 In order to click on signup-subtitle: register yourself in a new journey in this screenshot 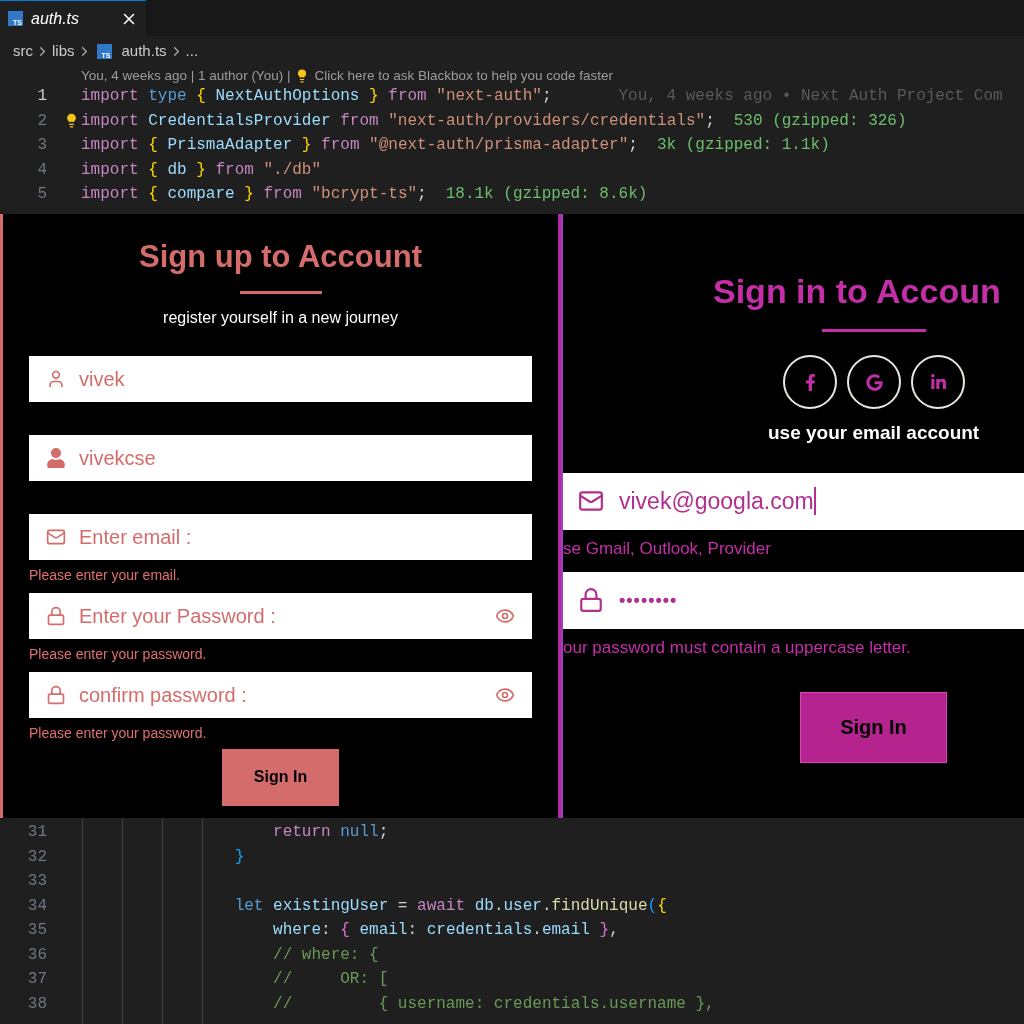, I will do `click(280, 317)`.